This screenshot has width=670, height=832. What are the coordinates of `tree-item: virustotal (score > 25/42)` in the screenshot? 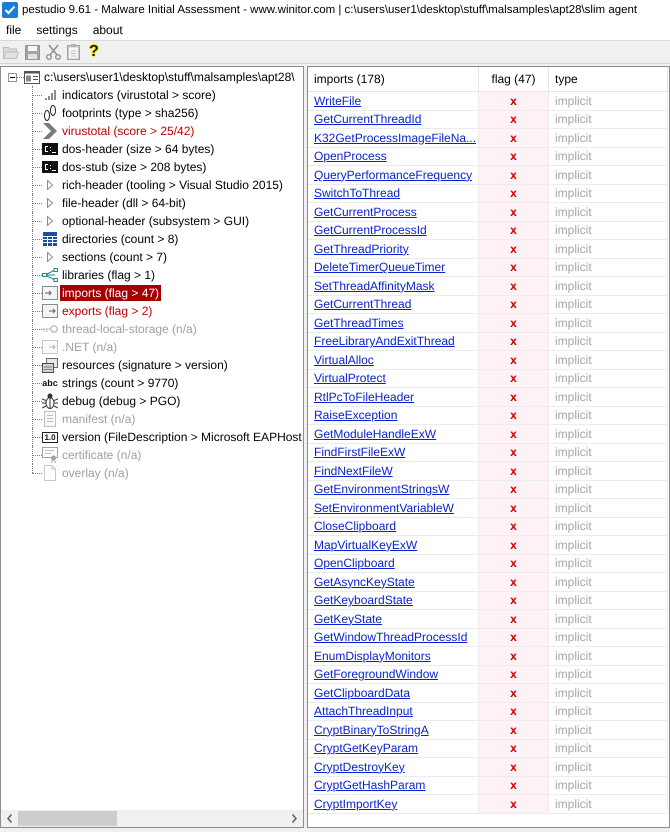 It's located at (128, 131).